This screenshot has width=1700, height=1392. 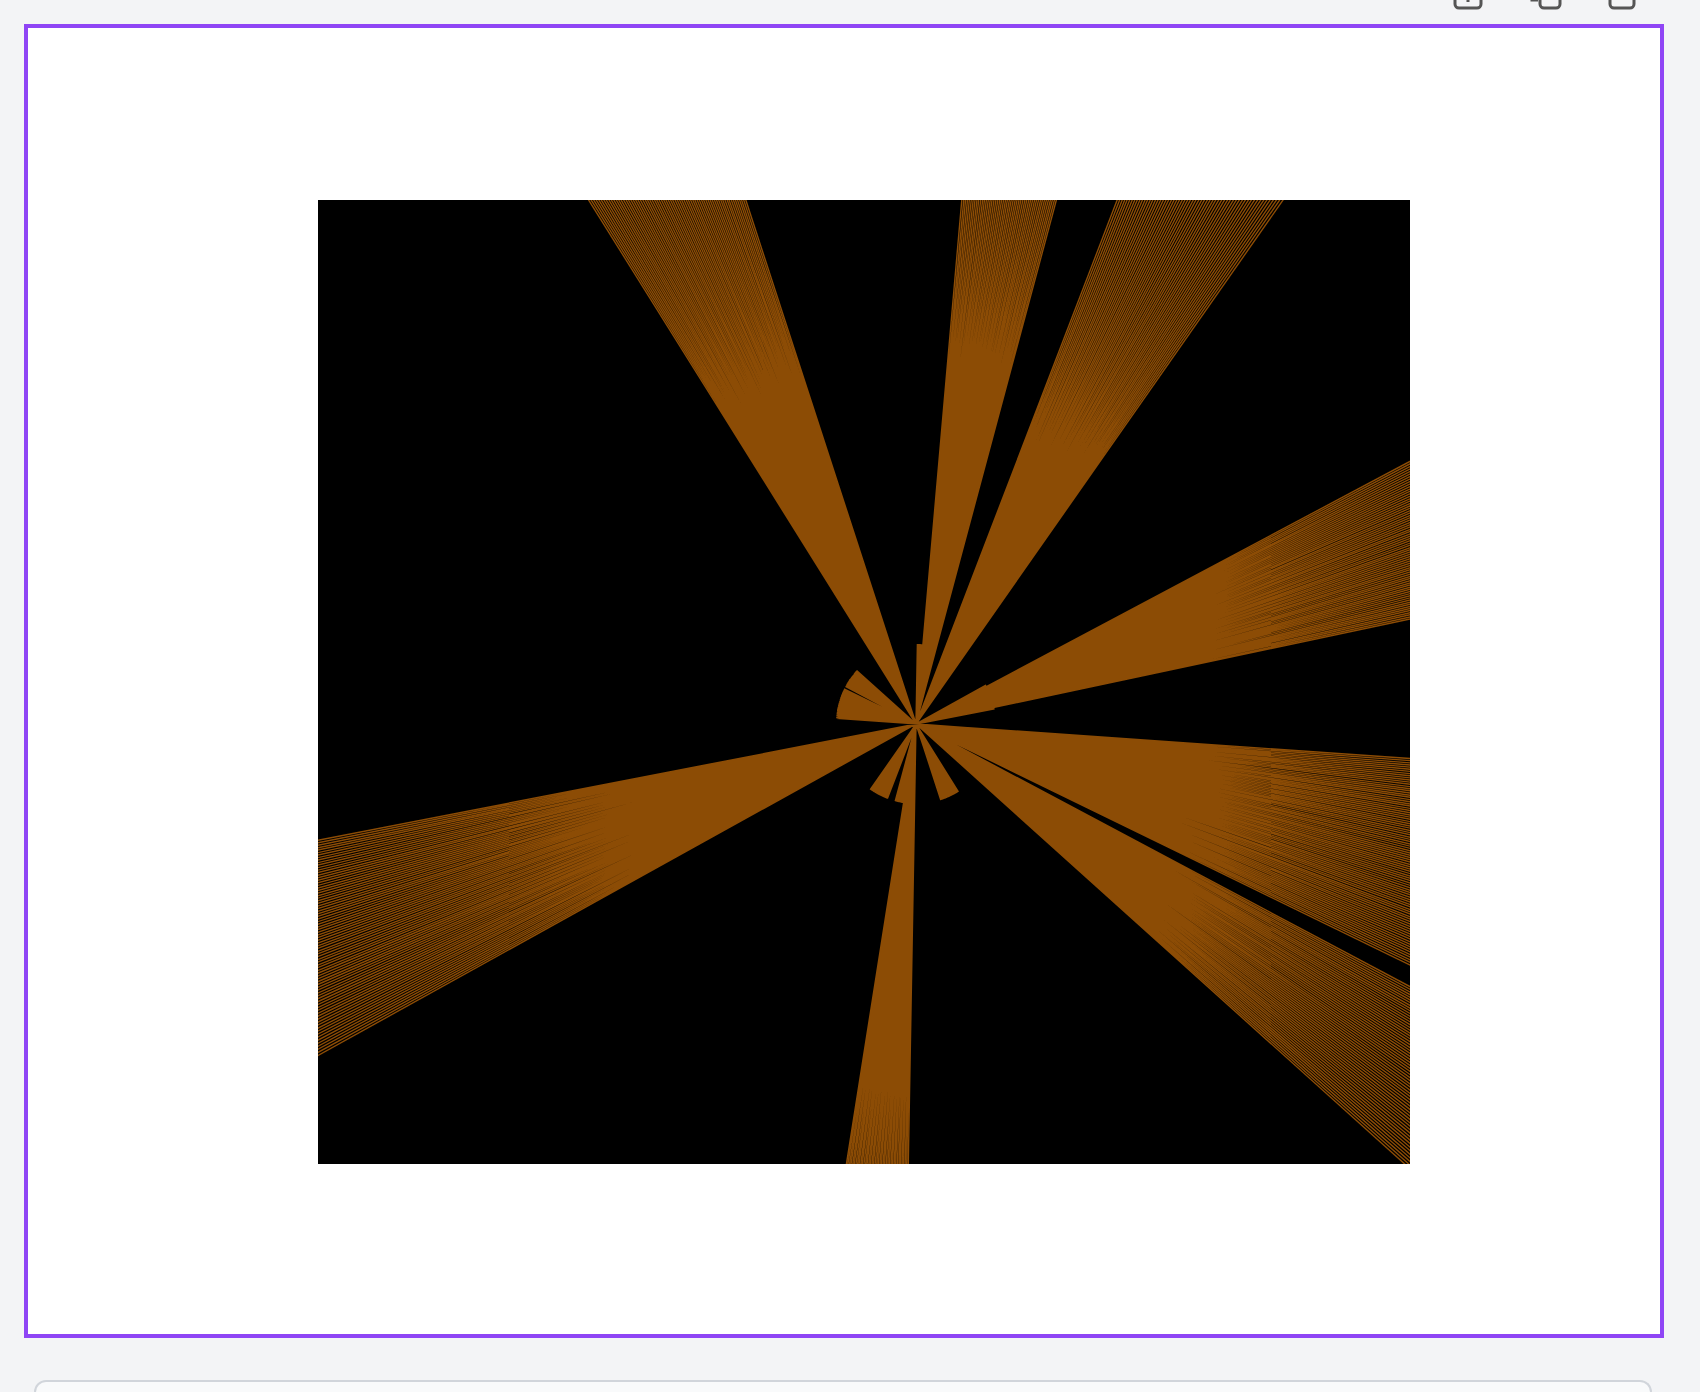 I want to click on message-input-field, so click(x=843, y=1386).